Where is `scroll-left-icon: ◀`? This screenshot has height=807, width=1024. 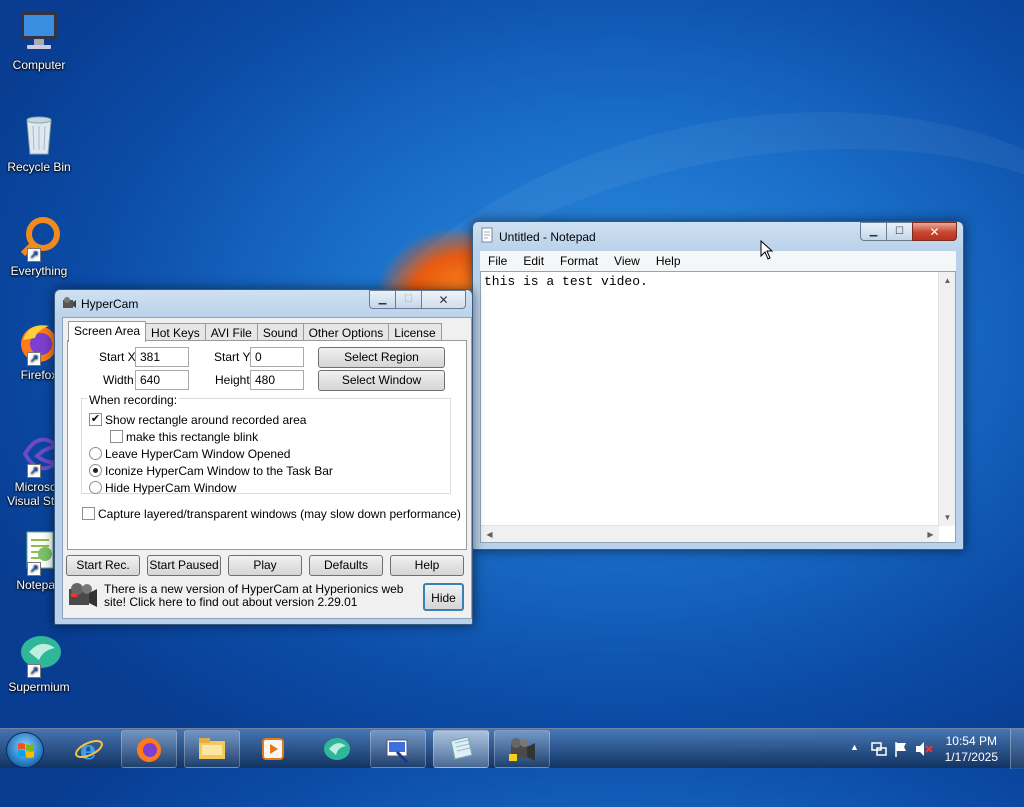
scroll-left-icon: ◀ is located at coordinates (489, 534).